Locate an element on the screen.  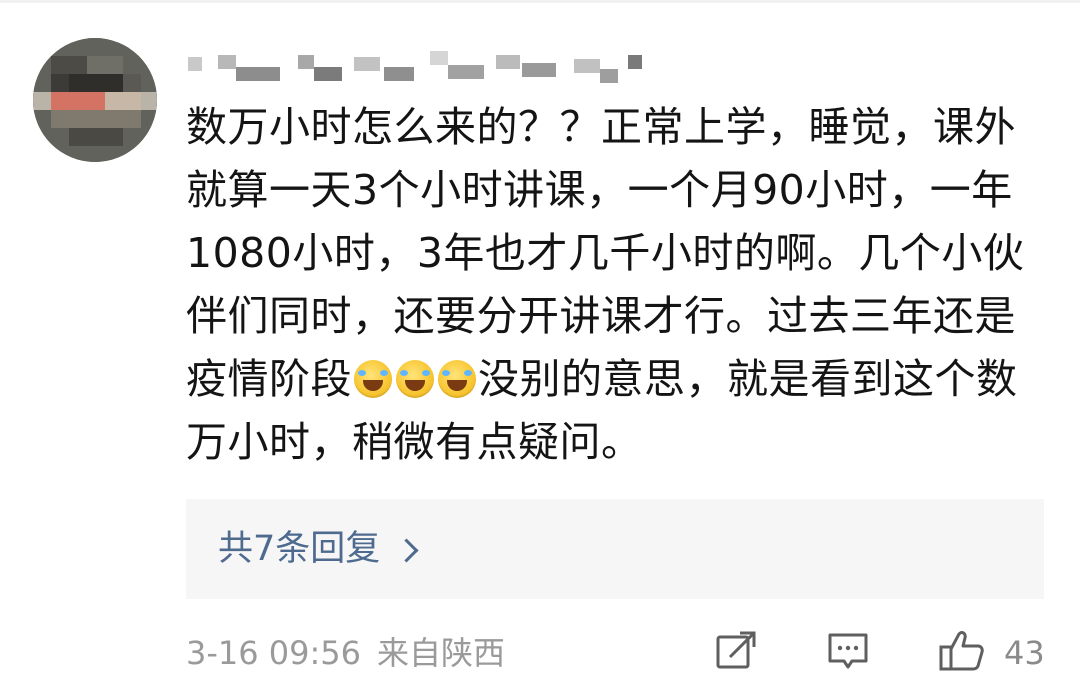
top-divider is located at coordinates (540, 1).